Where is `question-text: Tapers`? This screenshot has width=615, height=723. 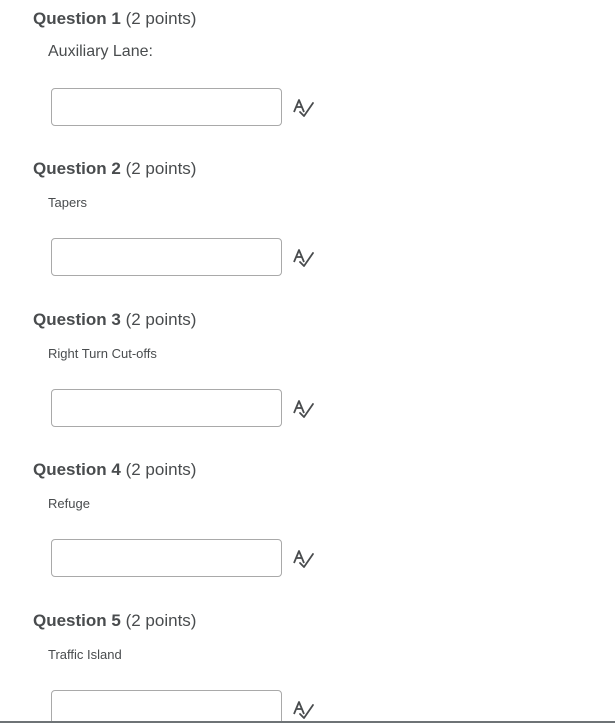
question-text: Tapers is located at coordinates (68, 202).